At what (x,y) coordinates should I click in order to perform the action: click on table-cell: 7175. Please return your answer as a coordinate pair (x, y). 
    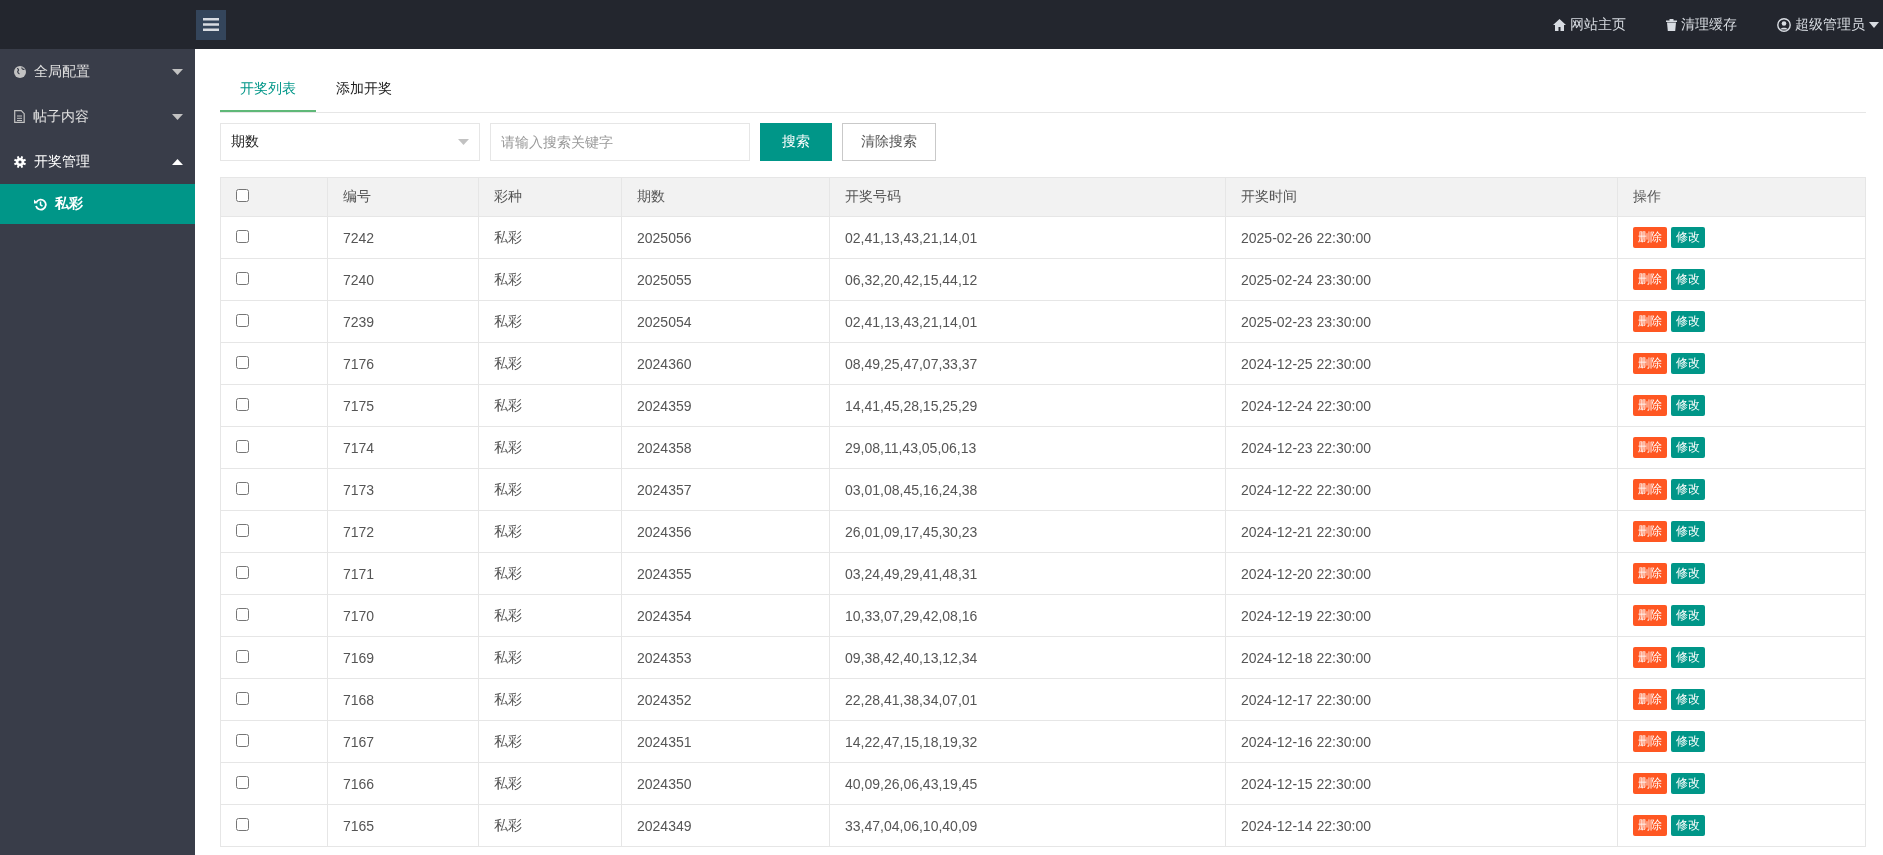
    Looking at the image, I should click on (403, 405).